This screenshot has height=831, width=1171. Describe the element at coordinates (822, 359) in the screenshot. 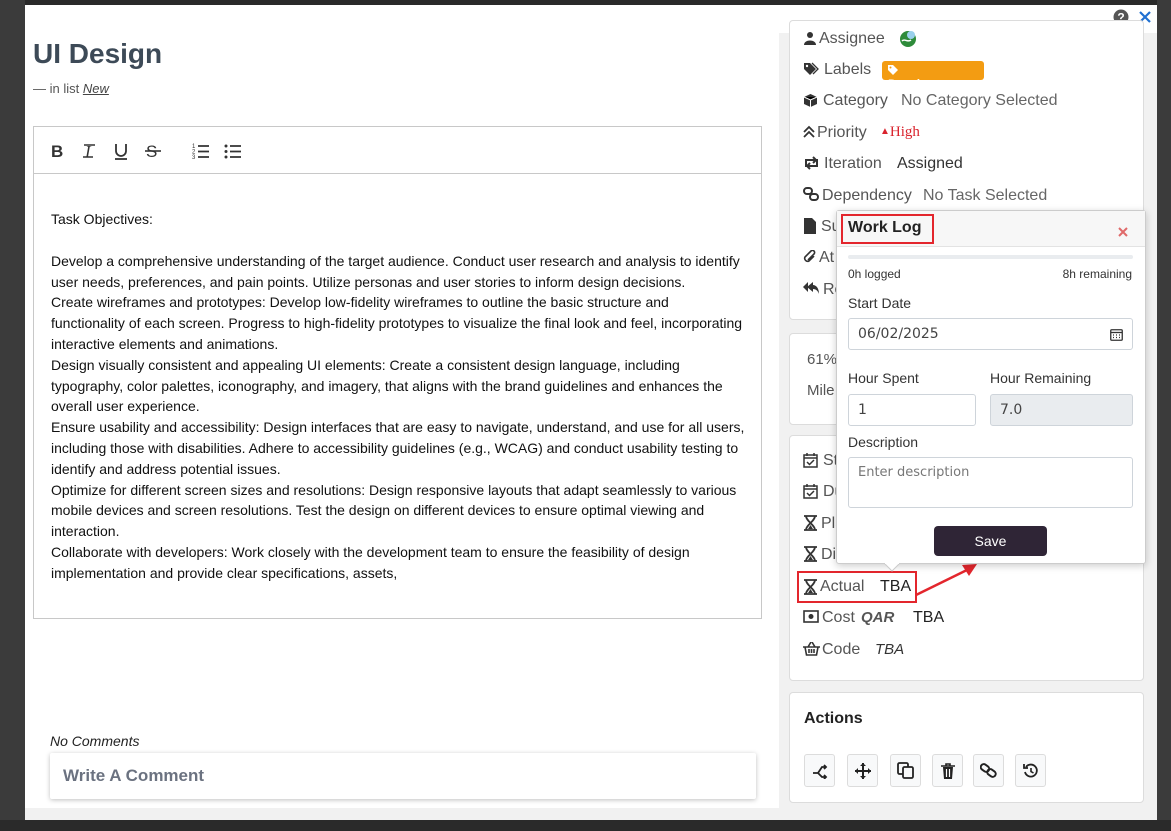

I see `progress-percent: 61%` at that location.